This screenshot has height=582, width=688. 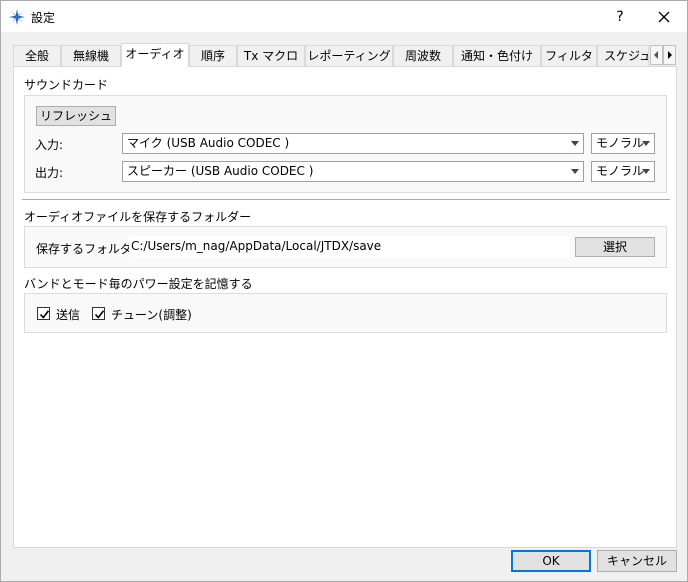 I want to click on input-device-select: マイク (USB Audio CODEC ), so click(x=353, y=143).